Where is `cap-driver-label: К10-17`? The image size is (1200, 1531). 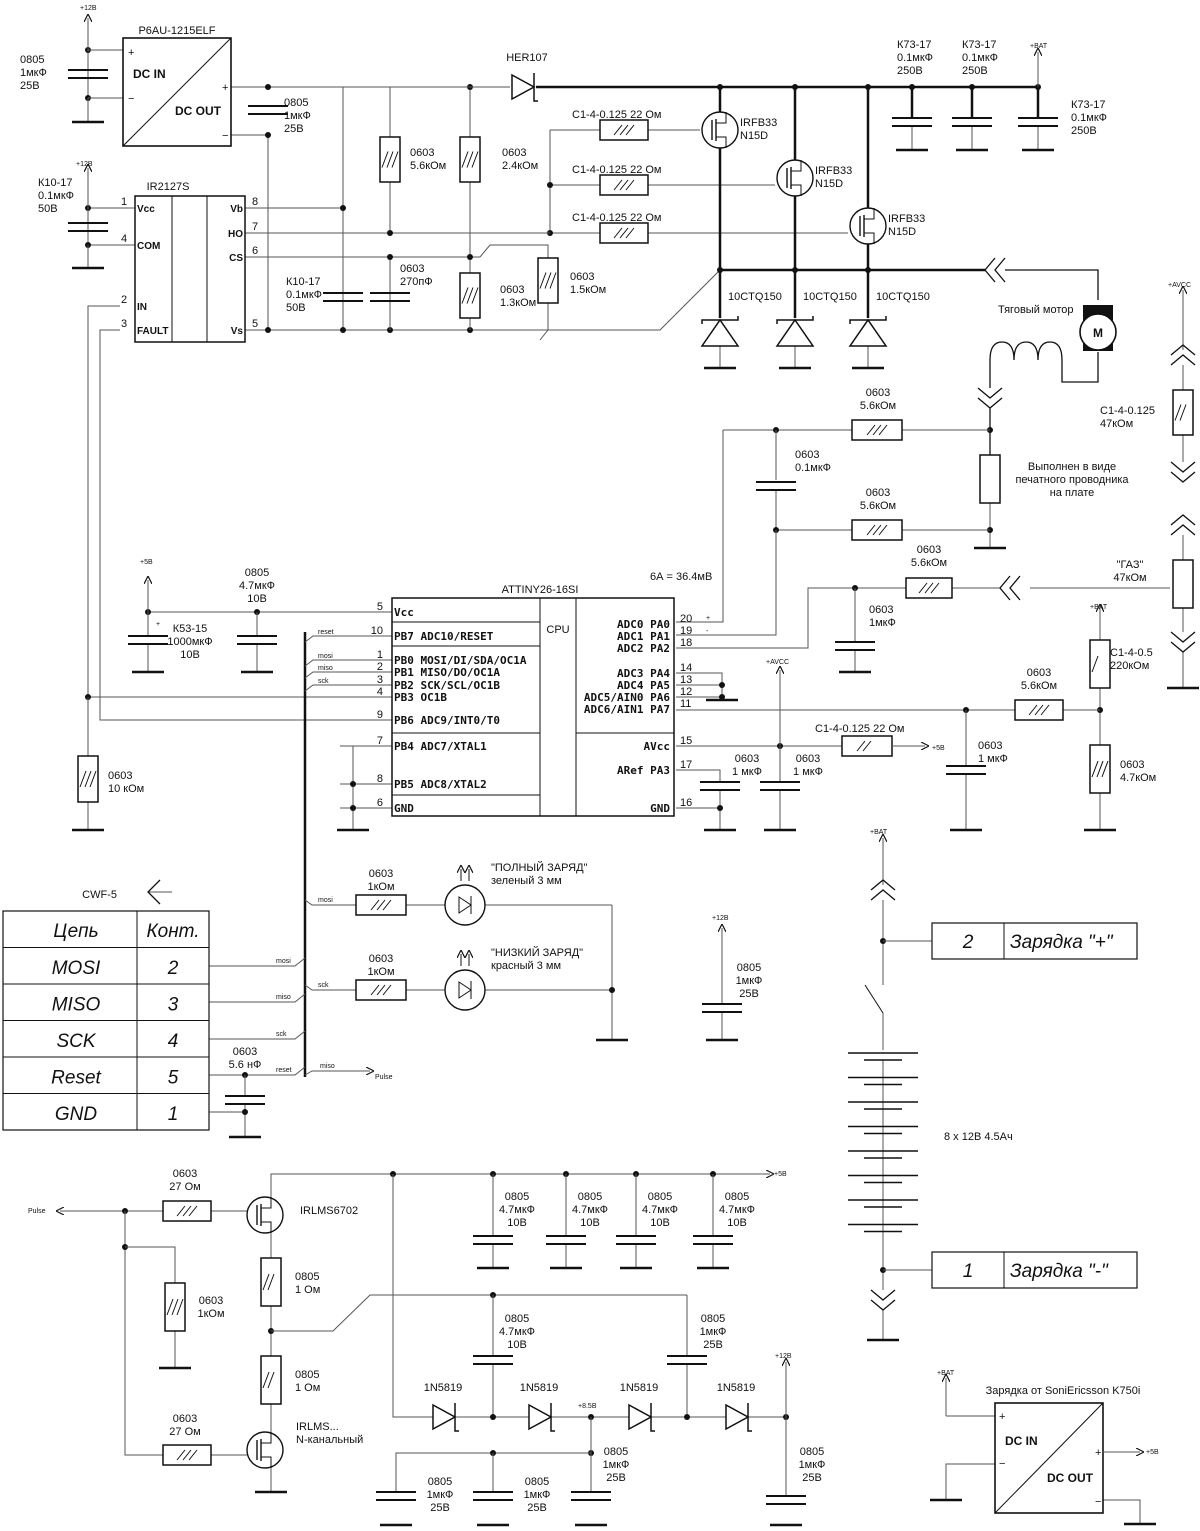
cap-driver-label: К10-17 is located at coordinates (55, 183).